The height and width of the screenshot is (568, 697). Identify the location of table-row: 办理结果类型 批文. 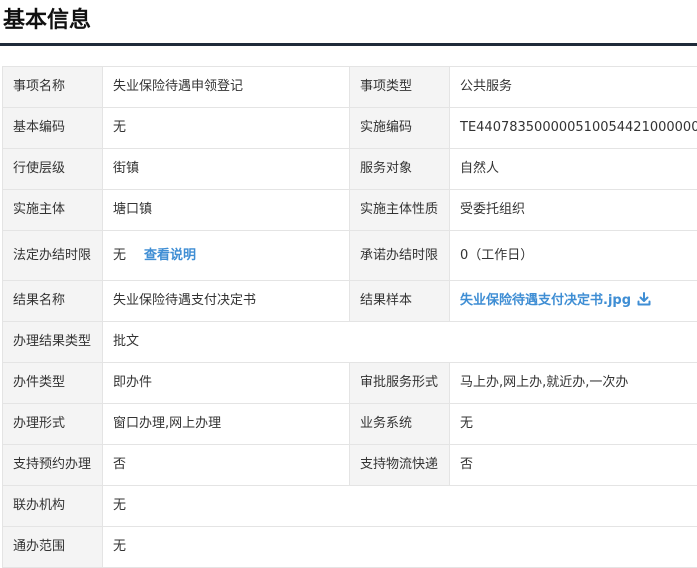
(350, 342).